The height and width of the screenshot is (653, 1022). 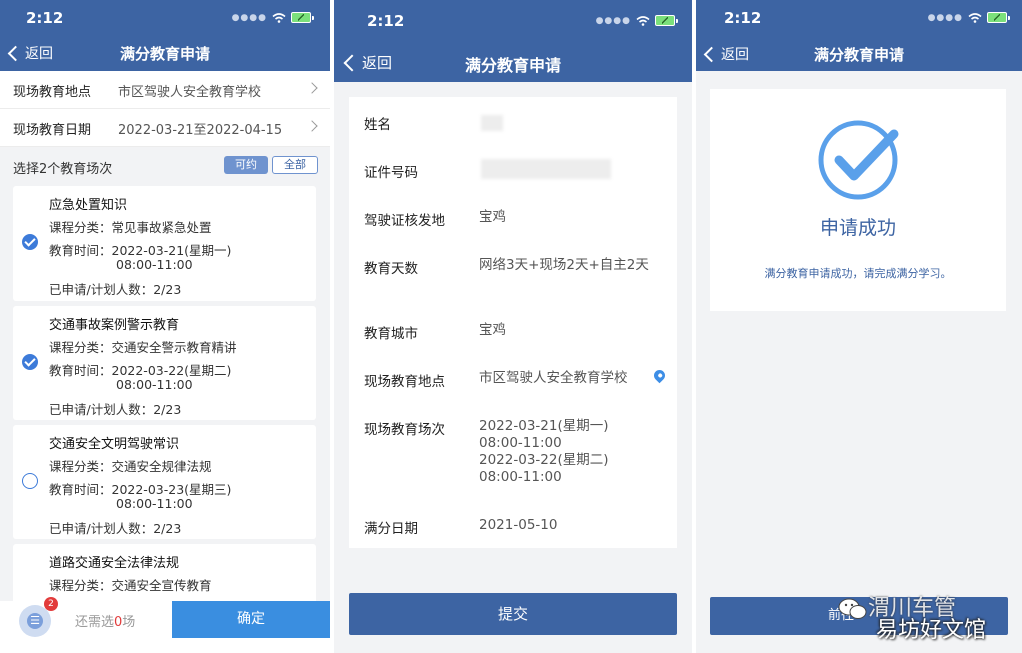 What do you see at coordinates (852, 608) in the screenshot?
I see `wechat-logo-icon` at bounding box center [852, 608].